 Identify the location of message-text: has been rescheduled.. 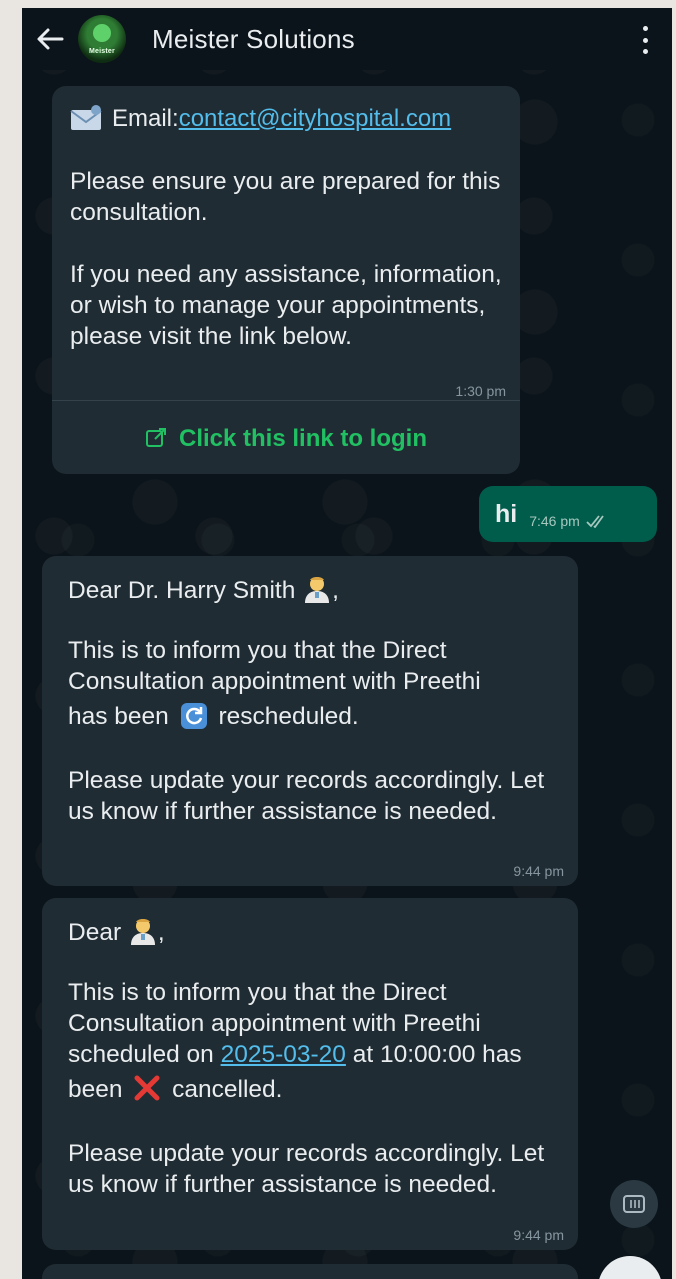
(310, 716).